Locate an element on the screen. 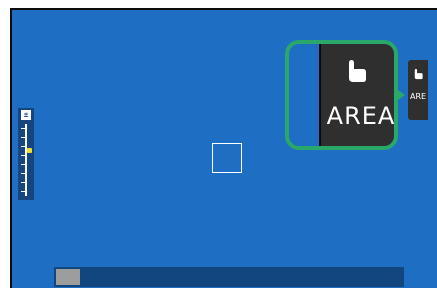 The width and height of the screenshot is (437, 288). exposure-compensation-icon: ± is located at coordinates (26, 115).